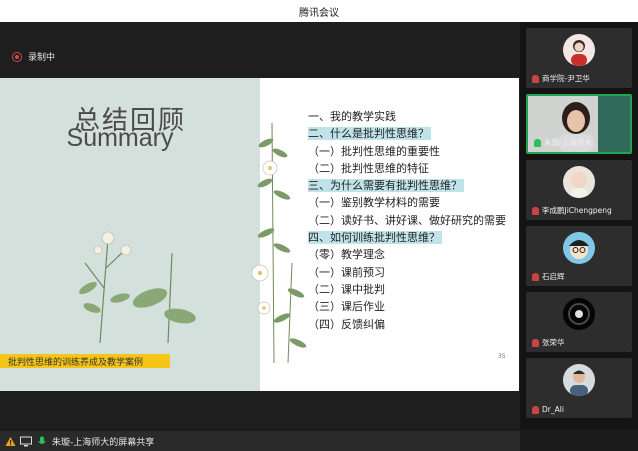 The width and height of the screenshot is (638, 451). I want to click on participant-name: 商学院-尹卫华, so click(566, 78).